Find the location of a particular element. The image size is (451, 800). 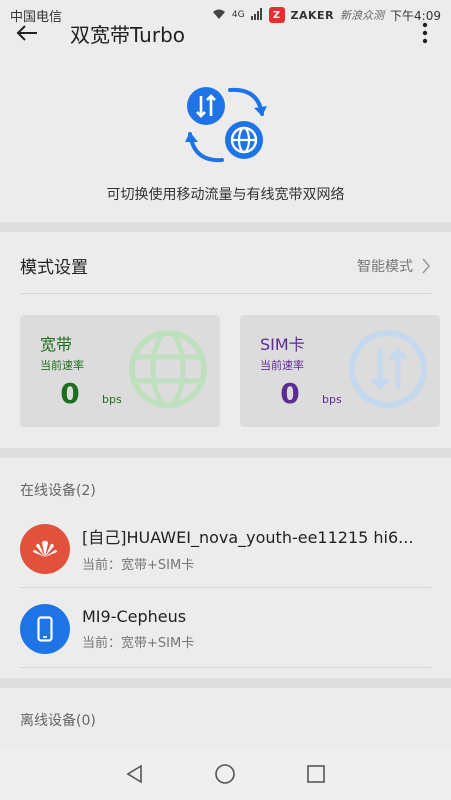

back-arrow-icon is located at coordinates (32, 33).